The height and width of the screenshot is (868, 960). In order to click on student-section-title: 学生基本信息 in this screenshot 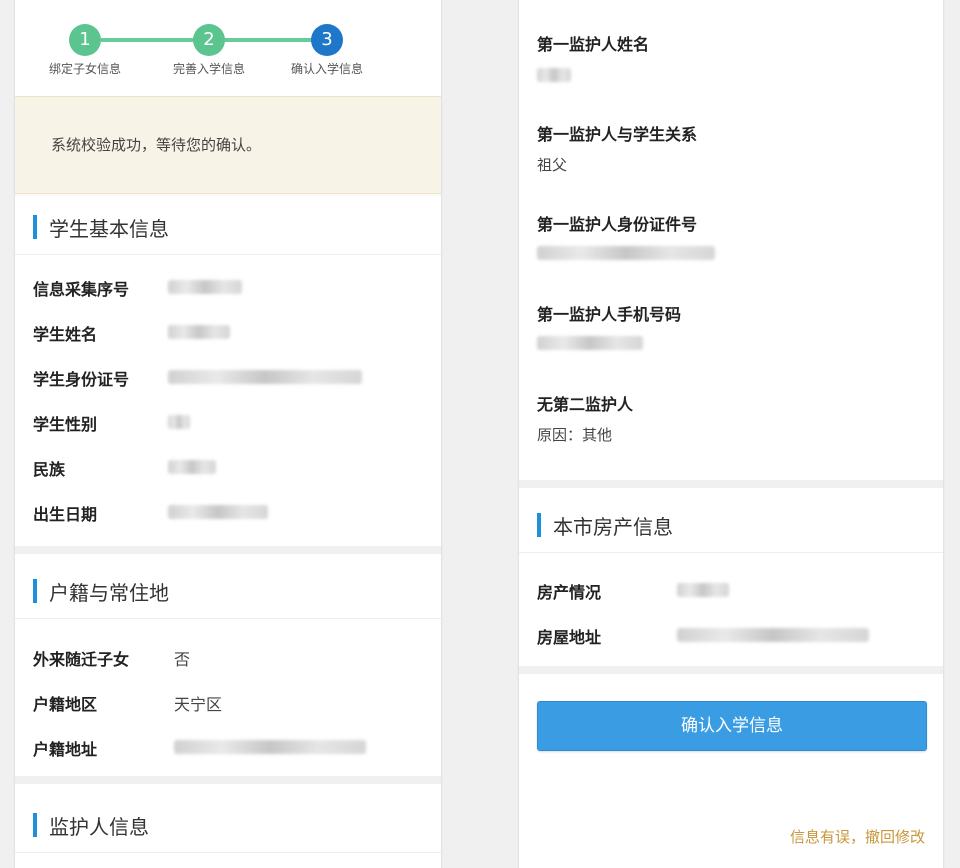, I will do `click(109, 229)`.